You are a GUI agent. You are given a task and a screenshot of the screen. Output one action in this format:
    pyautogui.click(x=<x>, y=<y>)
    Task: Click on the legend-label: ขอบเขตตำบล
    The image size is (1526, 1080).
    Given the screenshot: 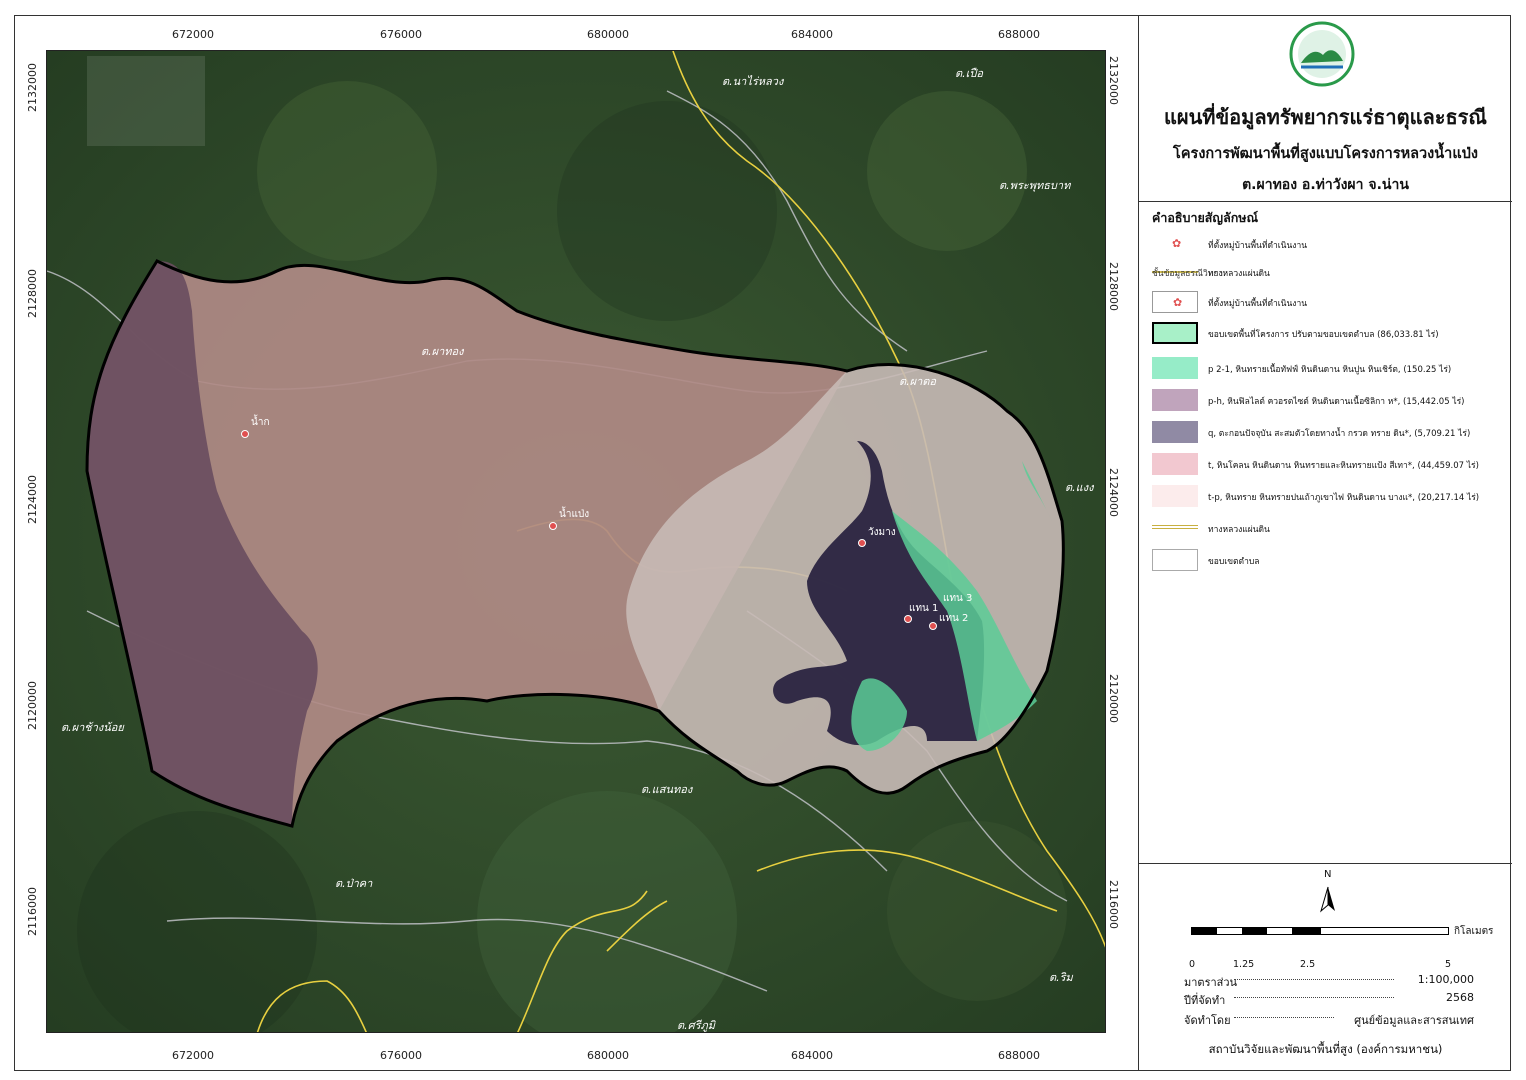 What is the action you would take?
    pyautogui.click(x=1234, y=562)
    